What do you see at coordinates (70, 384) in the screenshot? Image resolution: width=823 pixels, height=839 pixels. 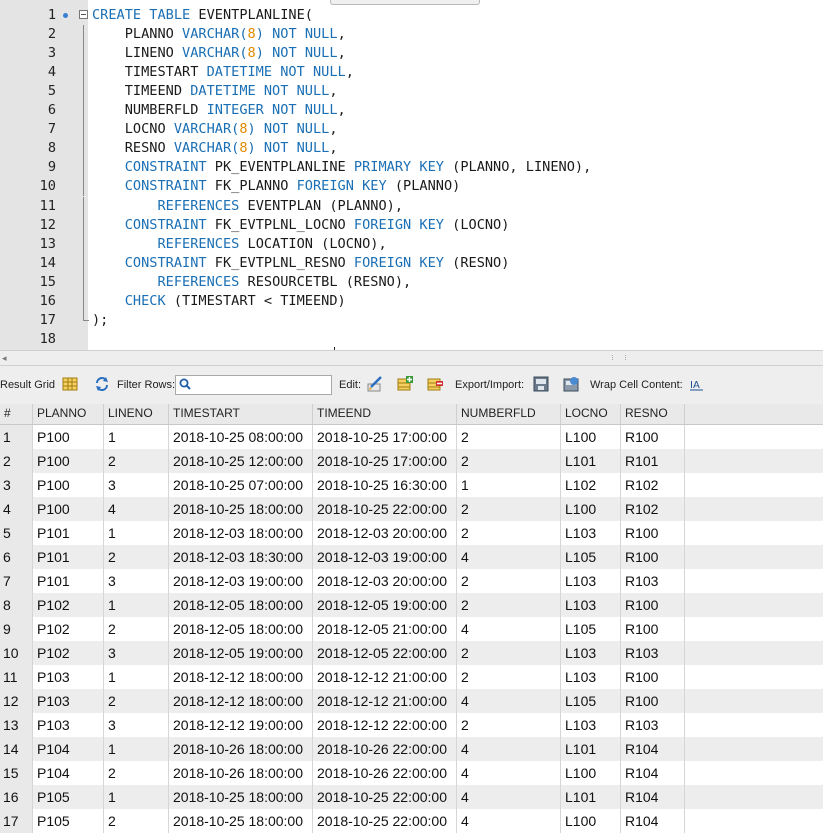 I see `result-grid-icon` at bounding box center [70, 384].